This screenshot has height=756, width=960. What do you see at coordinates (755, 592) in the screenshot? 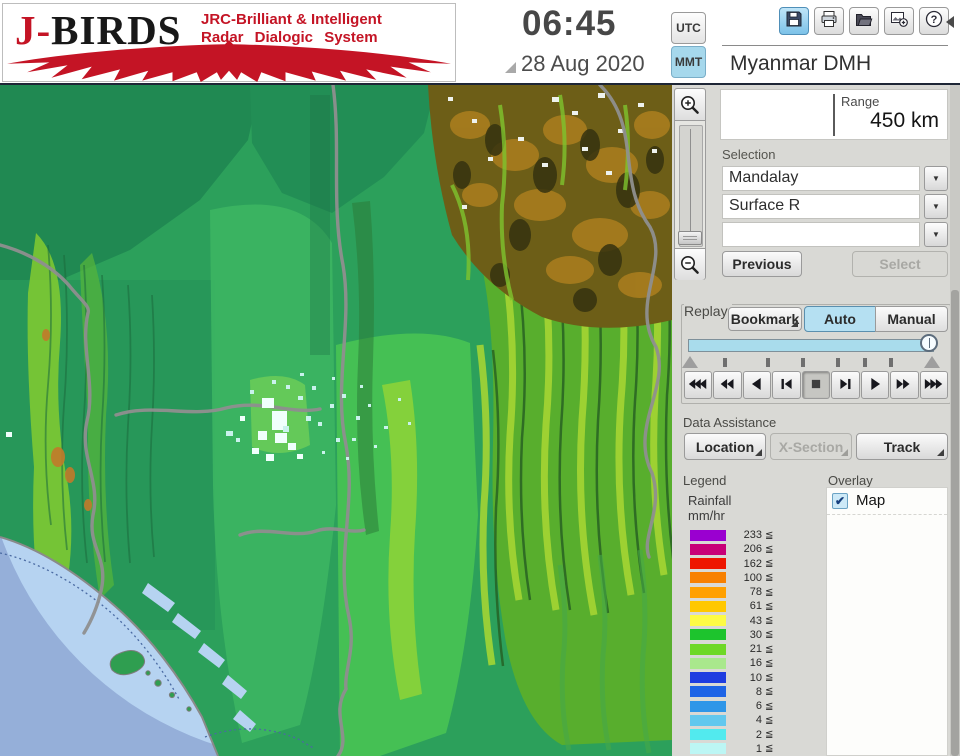
I see `legend-value: 78` at bounding box center [755, 592].